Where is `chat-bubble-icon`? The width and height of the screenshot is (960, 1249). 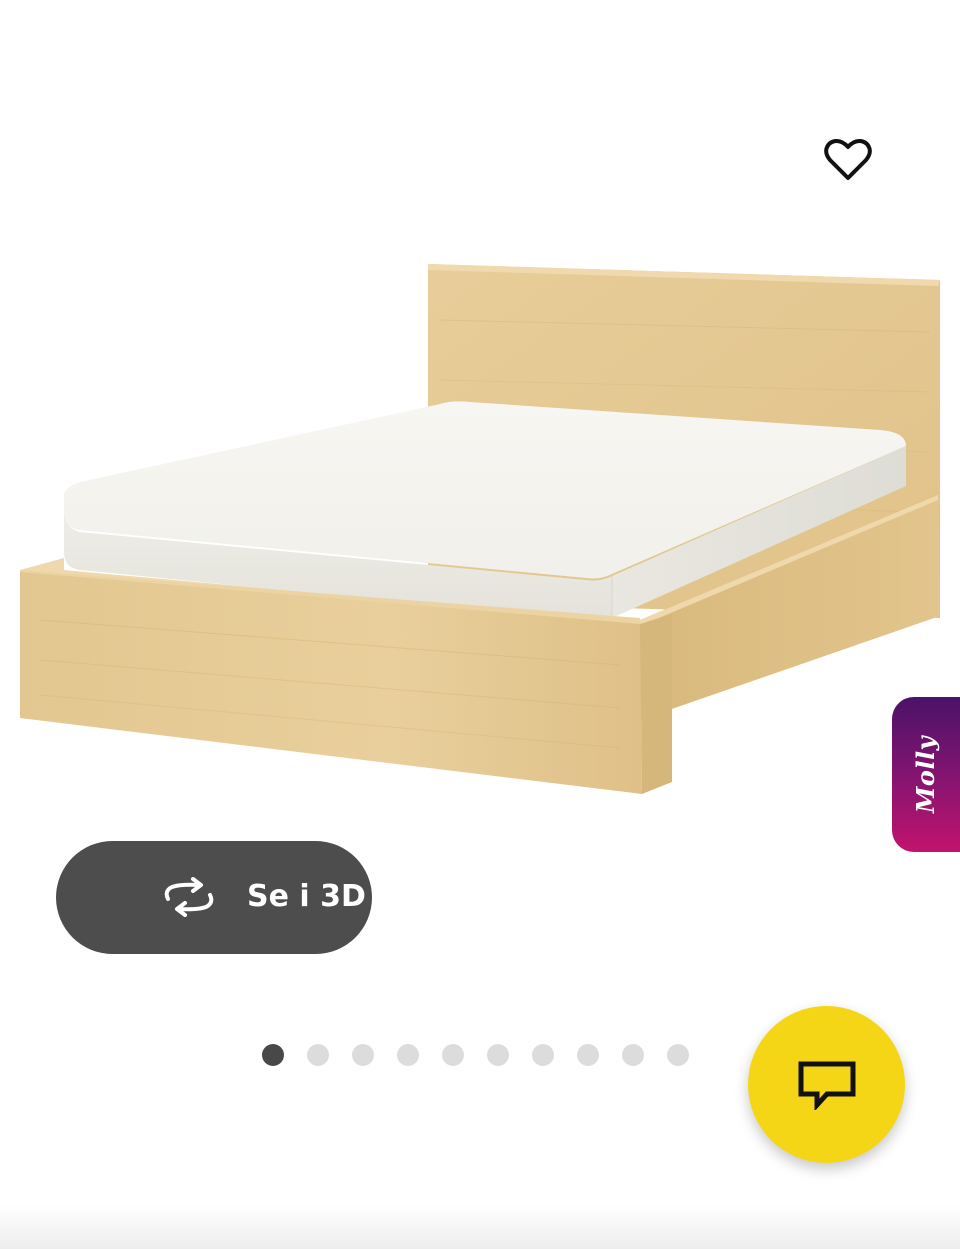
chat-bubble-icon is located at coordinates (826, 1085).